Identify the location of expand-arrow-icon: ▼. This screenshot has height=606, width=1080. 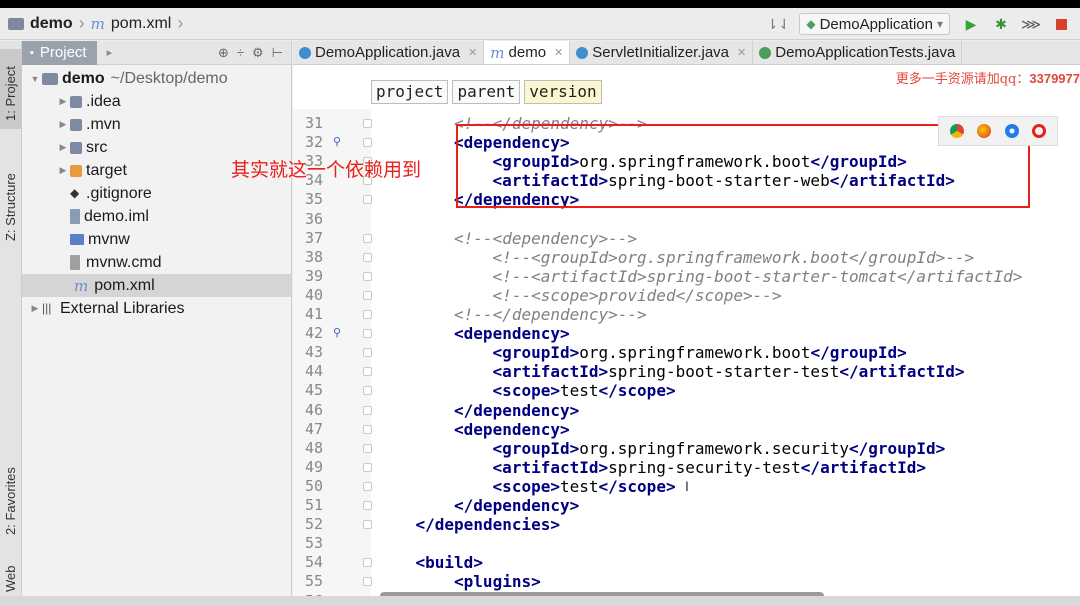
(35, 79).